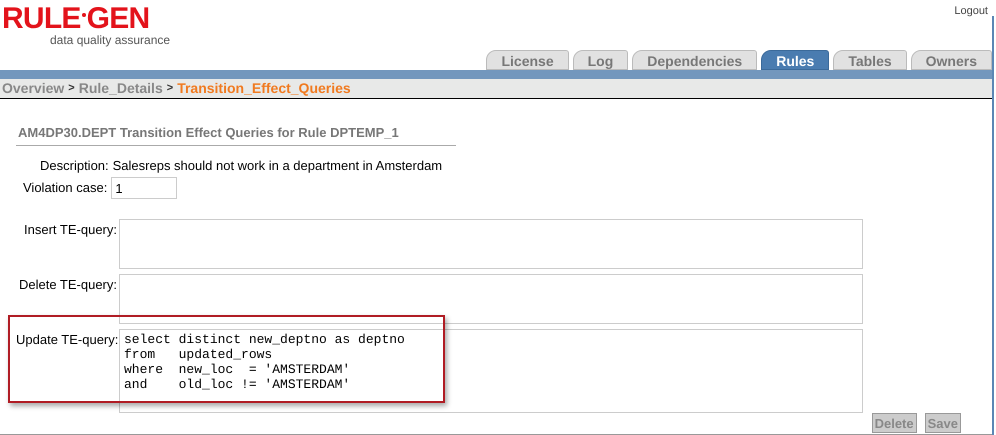  What do you see at coordinates (600, 60) in the screenshot?
I see `nav-tab: Log` at bounding box center [600, 60].